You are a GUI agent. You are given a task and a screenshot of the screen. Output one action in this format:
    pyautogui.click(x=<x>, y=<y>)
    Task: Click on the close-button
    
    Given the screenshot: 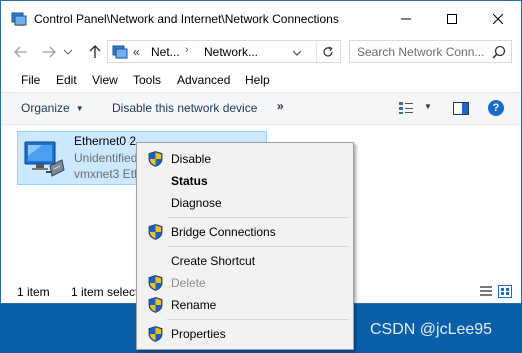 What is the action you would take?
    pyautogui.click(x=498, y=19)
    